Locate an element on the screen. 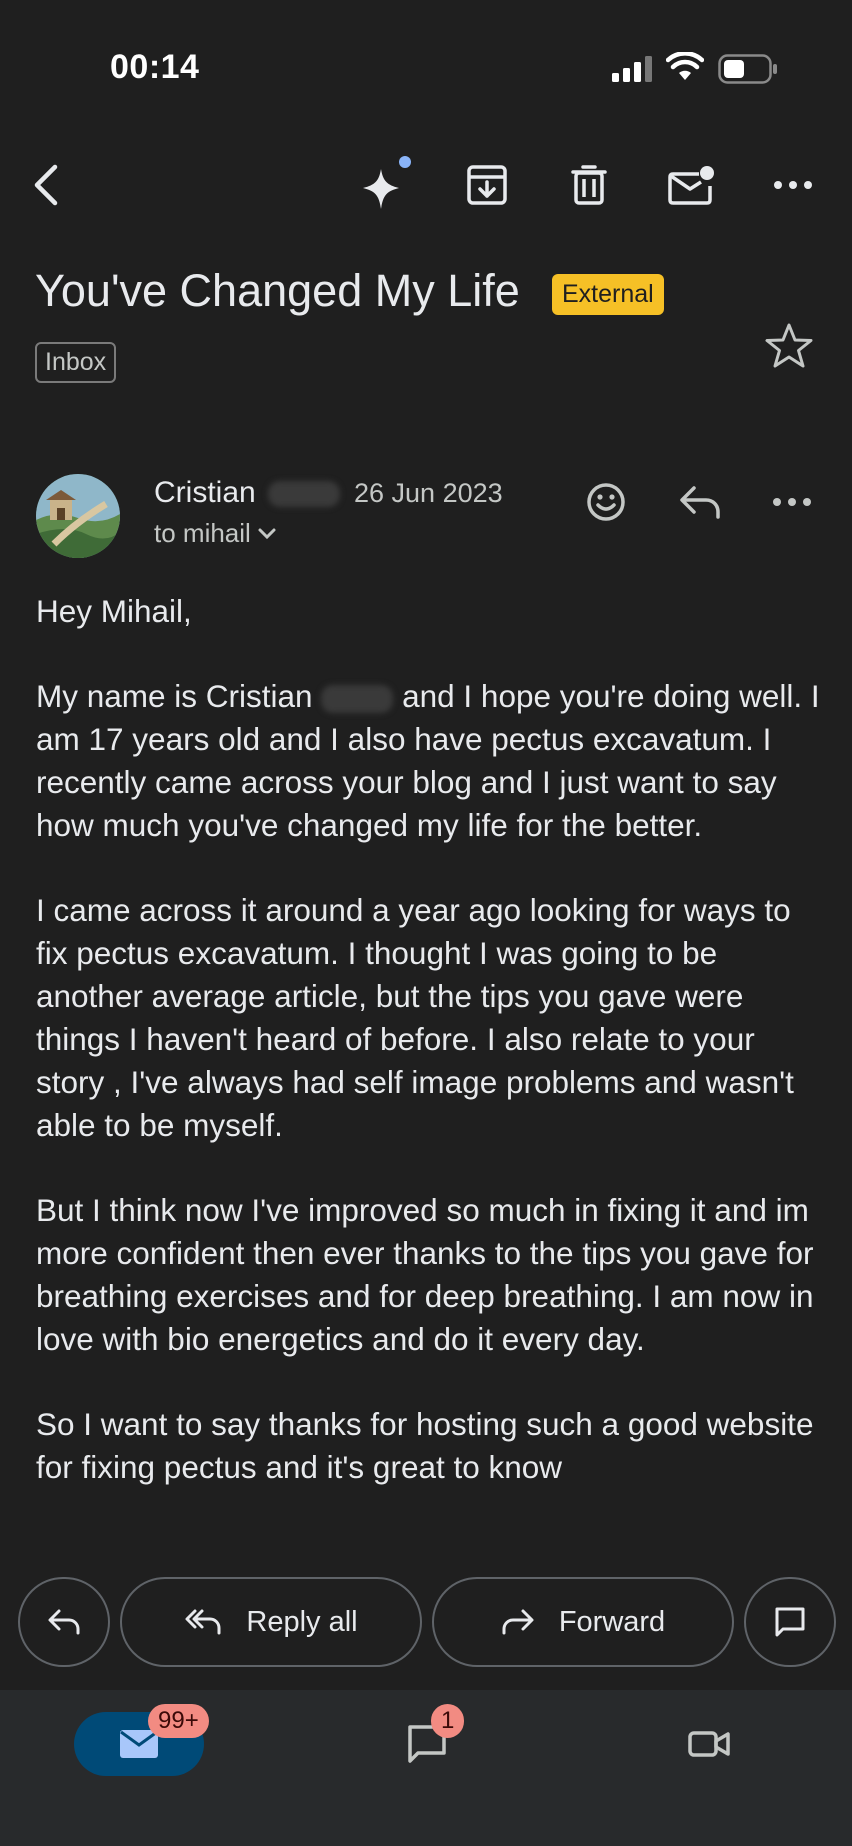  archive-button is located at coordinates (487, 185).